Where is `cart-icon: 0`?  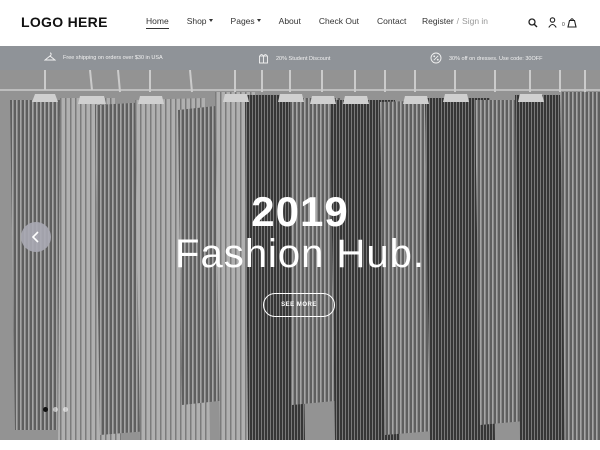 cart-icon: 0 is located at coordinates (569, 24).